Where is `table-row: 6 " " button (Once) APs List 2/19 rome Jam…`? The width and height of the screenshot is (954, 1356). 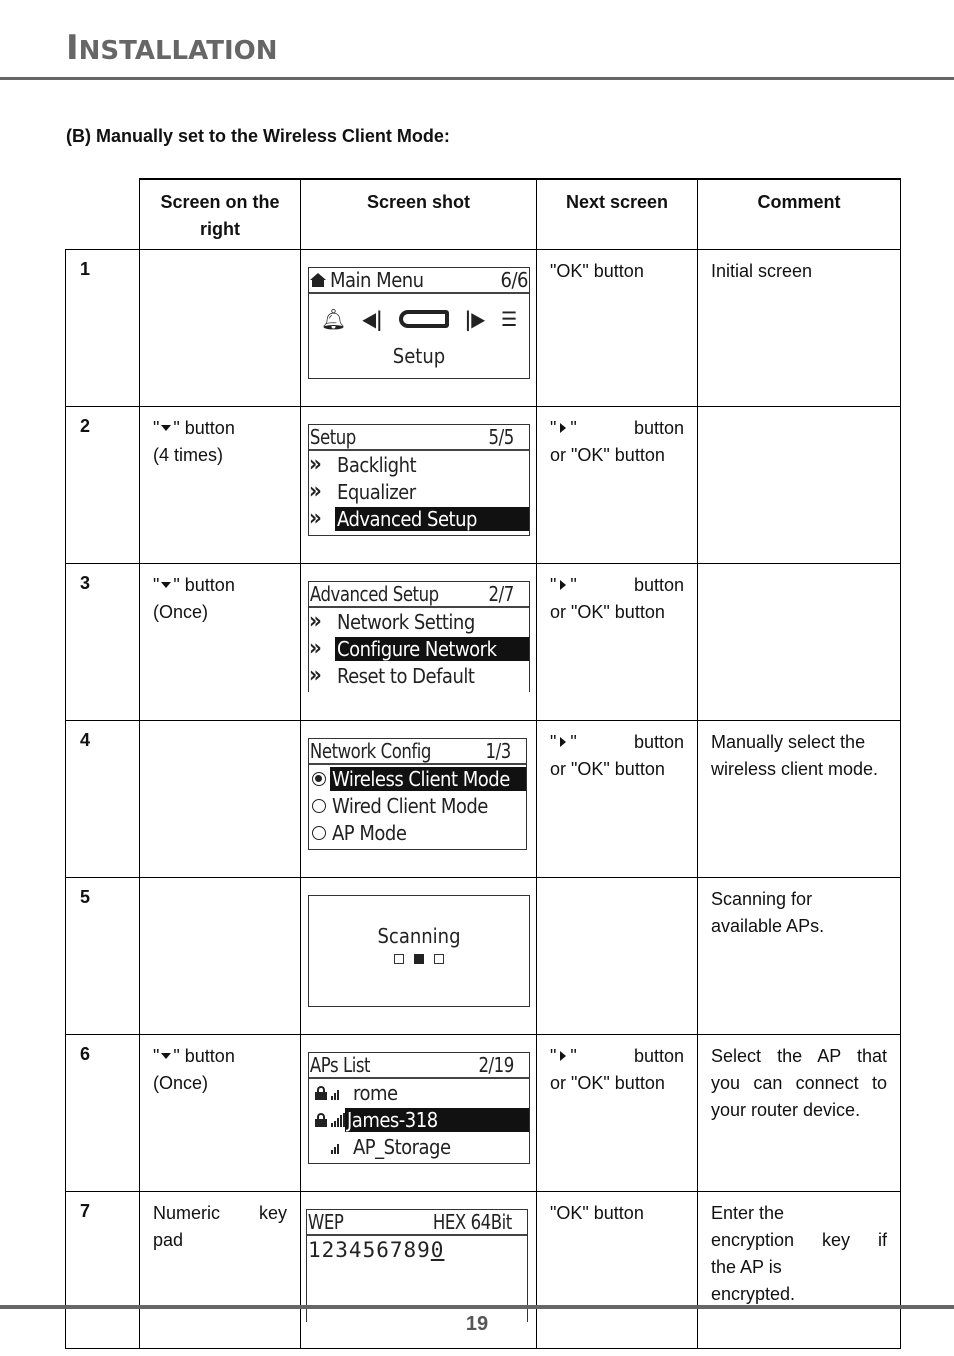 table-row: 6 " " button (Once) APs List 2/19 rome Jam… is located at coordinates (483, 1113).